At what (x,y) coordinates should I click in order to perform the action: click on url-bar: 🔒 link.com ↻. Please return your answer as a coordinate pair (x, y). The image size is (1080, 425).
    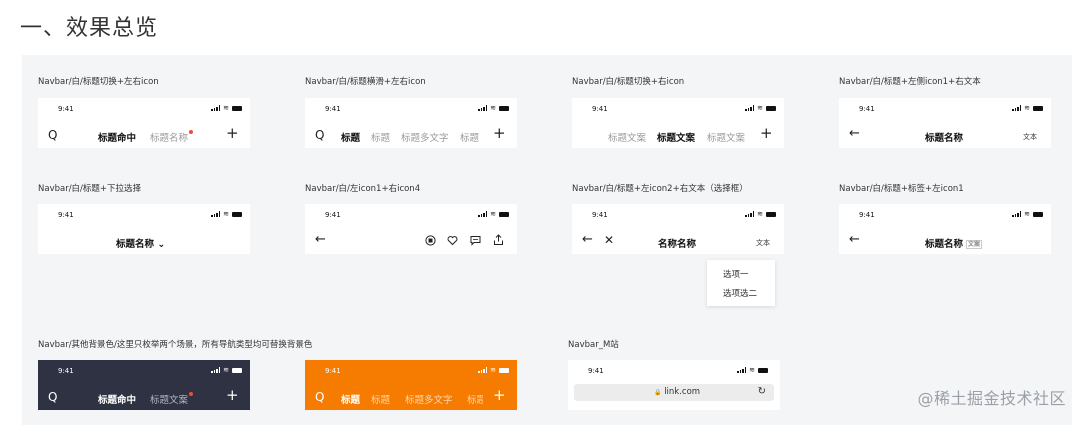
    Looking at the image, I should click on (674, 392).